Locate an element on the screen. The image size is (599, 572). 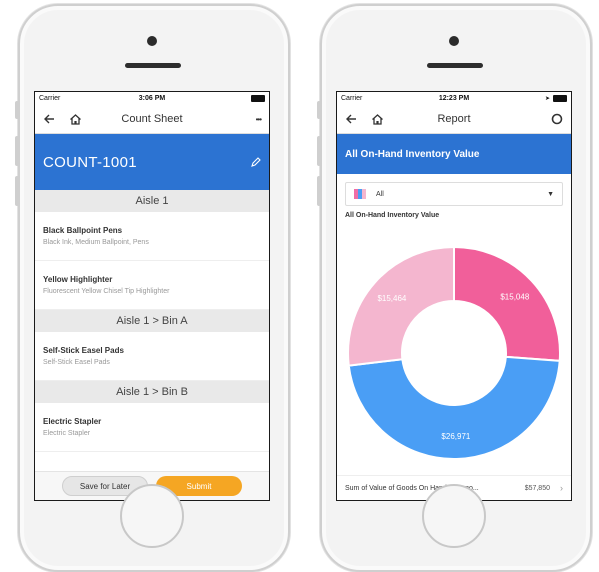
filter-dropdown: All ▼ is located at coordinates (454, 194).